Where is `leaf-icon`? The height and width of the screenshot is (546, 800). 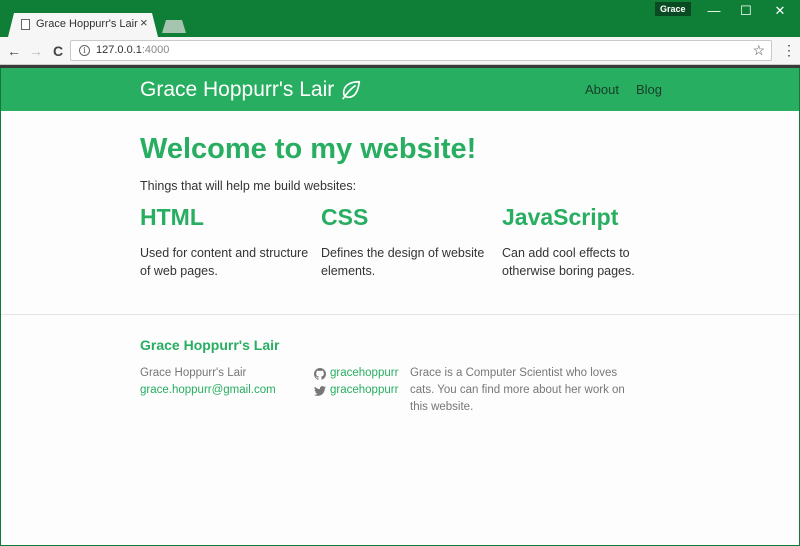 leaf-icon is located at coordinates (351, 90).